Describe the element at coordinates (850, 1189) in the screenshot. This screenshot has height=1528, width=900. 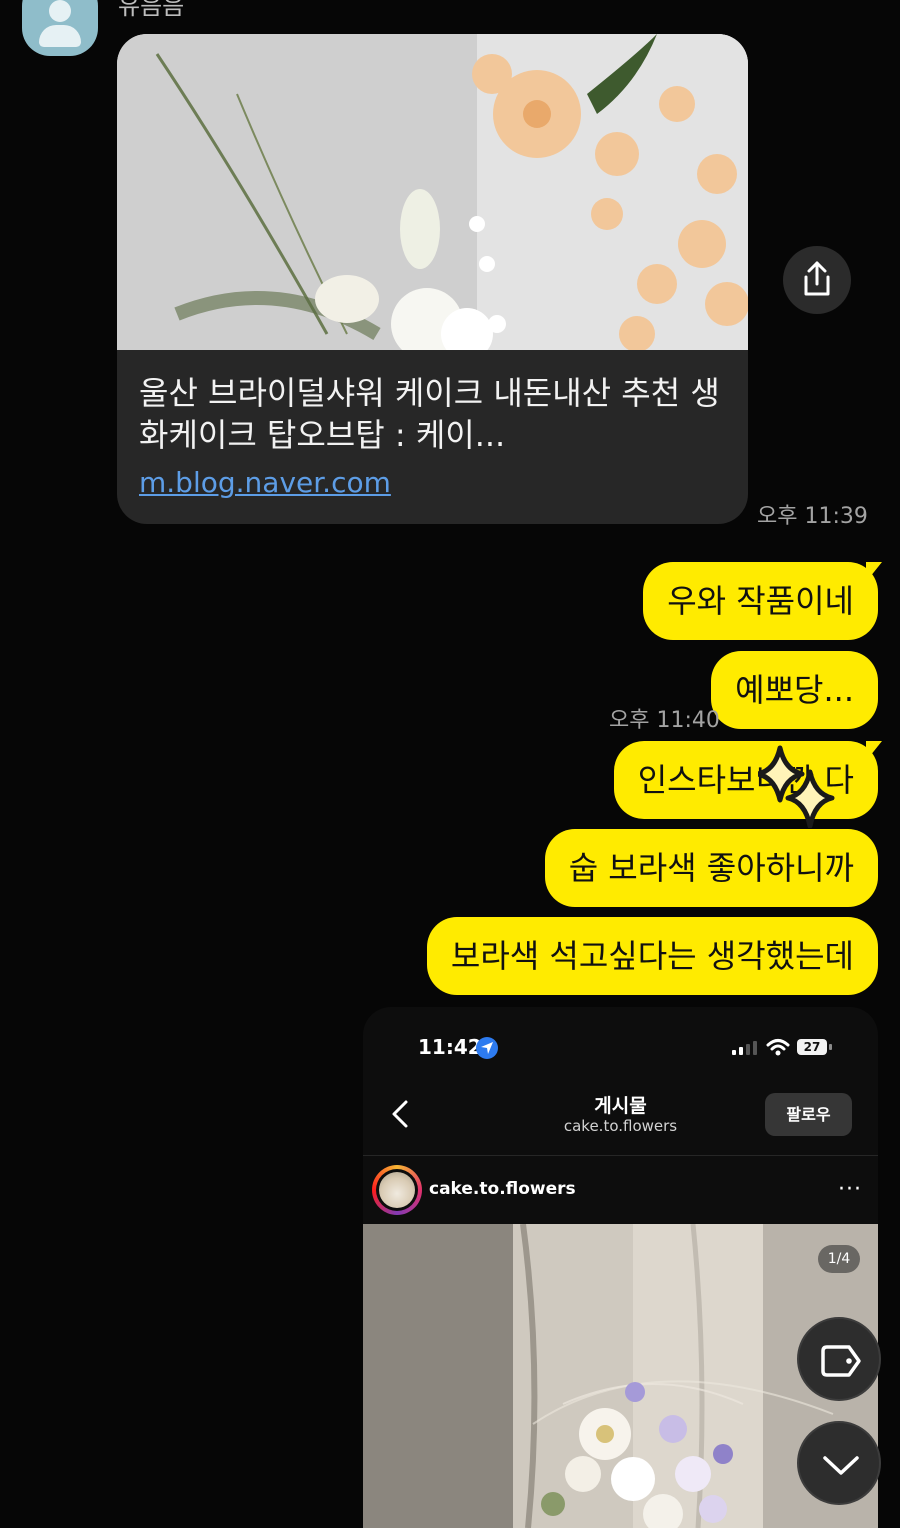
I see `more-options-icon: ···` at that location.